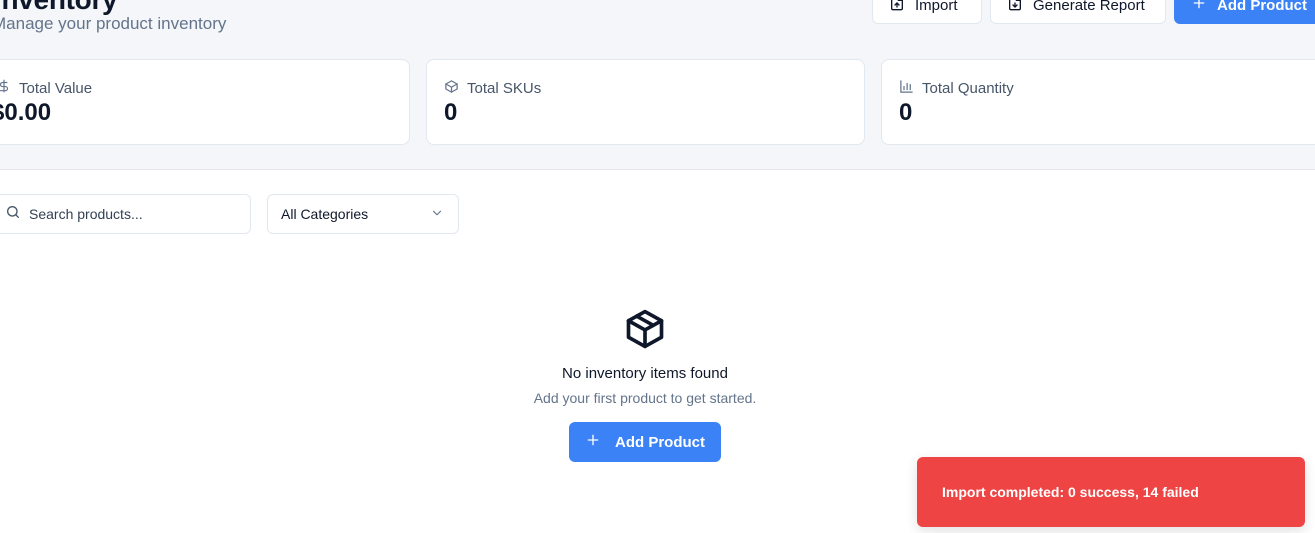  What do you see at coordinates (451, 112) in the screenshot?
I see `stat-value-total-skus: 0` at bounding box center [451, 112].